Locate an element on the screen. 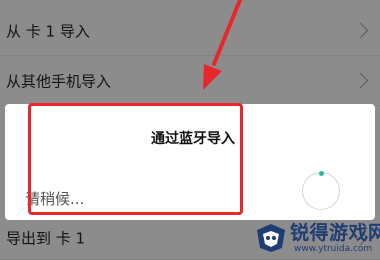  watermark: 锐得游戏网 www.ytruida.com is located at coordinates (316, 237).